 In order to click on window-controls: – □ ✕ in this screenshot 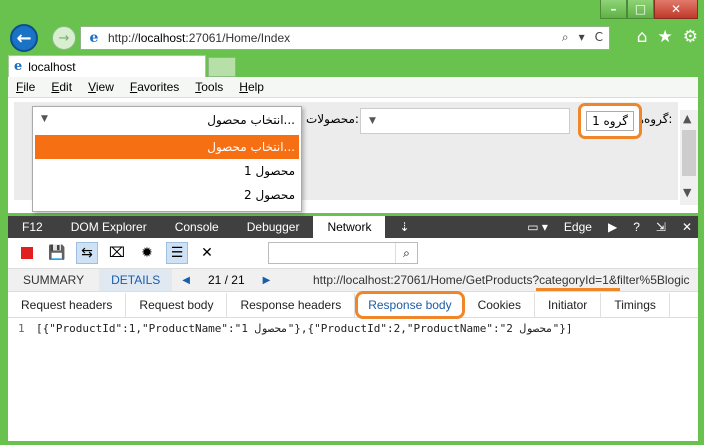, I will do `click(649, 9)`.